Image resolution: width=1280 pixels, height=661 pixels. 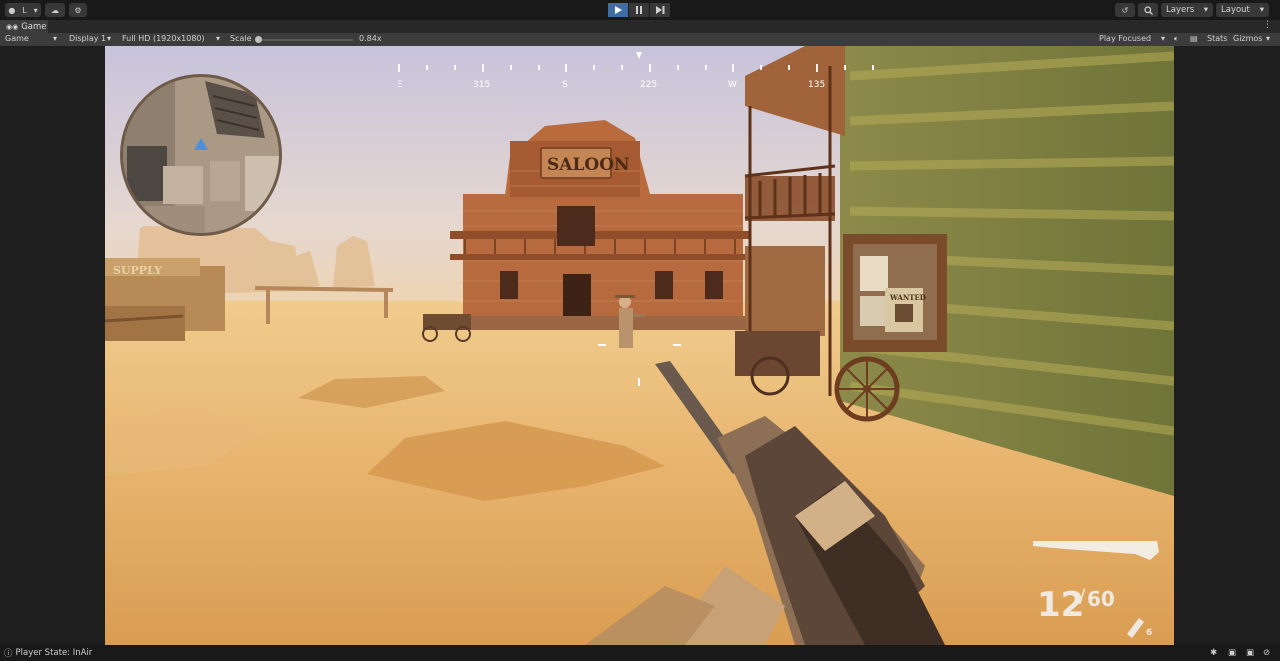 What do you see at coordinates (137, 270) in the screenshot?
I see `supply-sign: SUPPLY` at bounding box center [137, 270].